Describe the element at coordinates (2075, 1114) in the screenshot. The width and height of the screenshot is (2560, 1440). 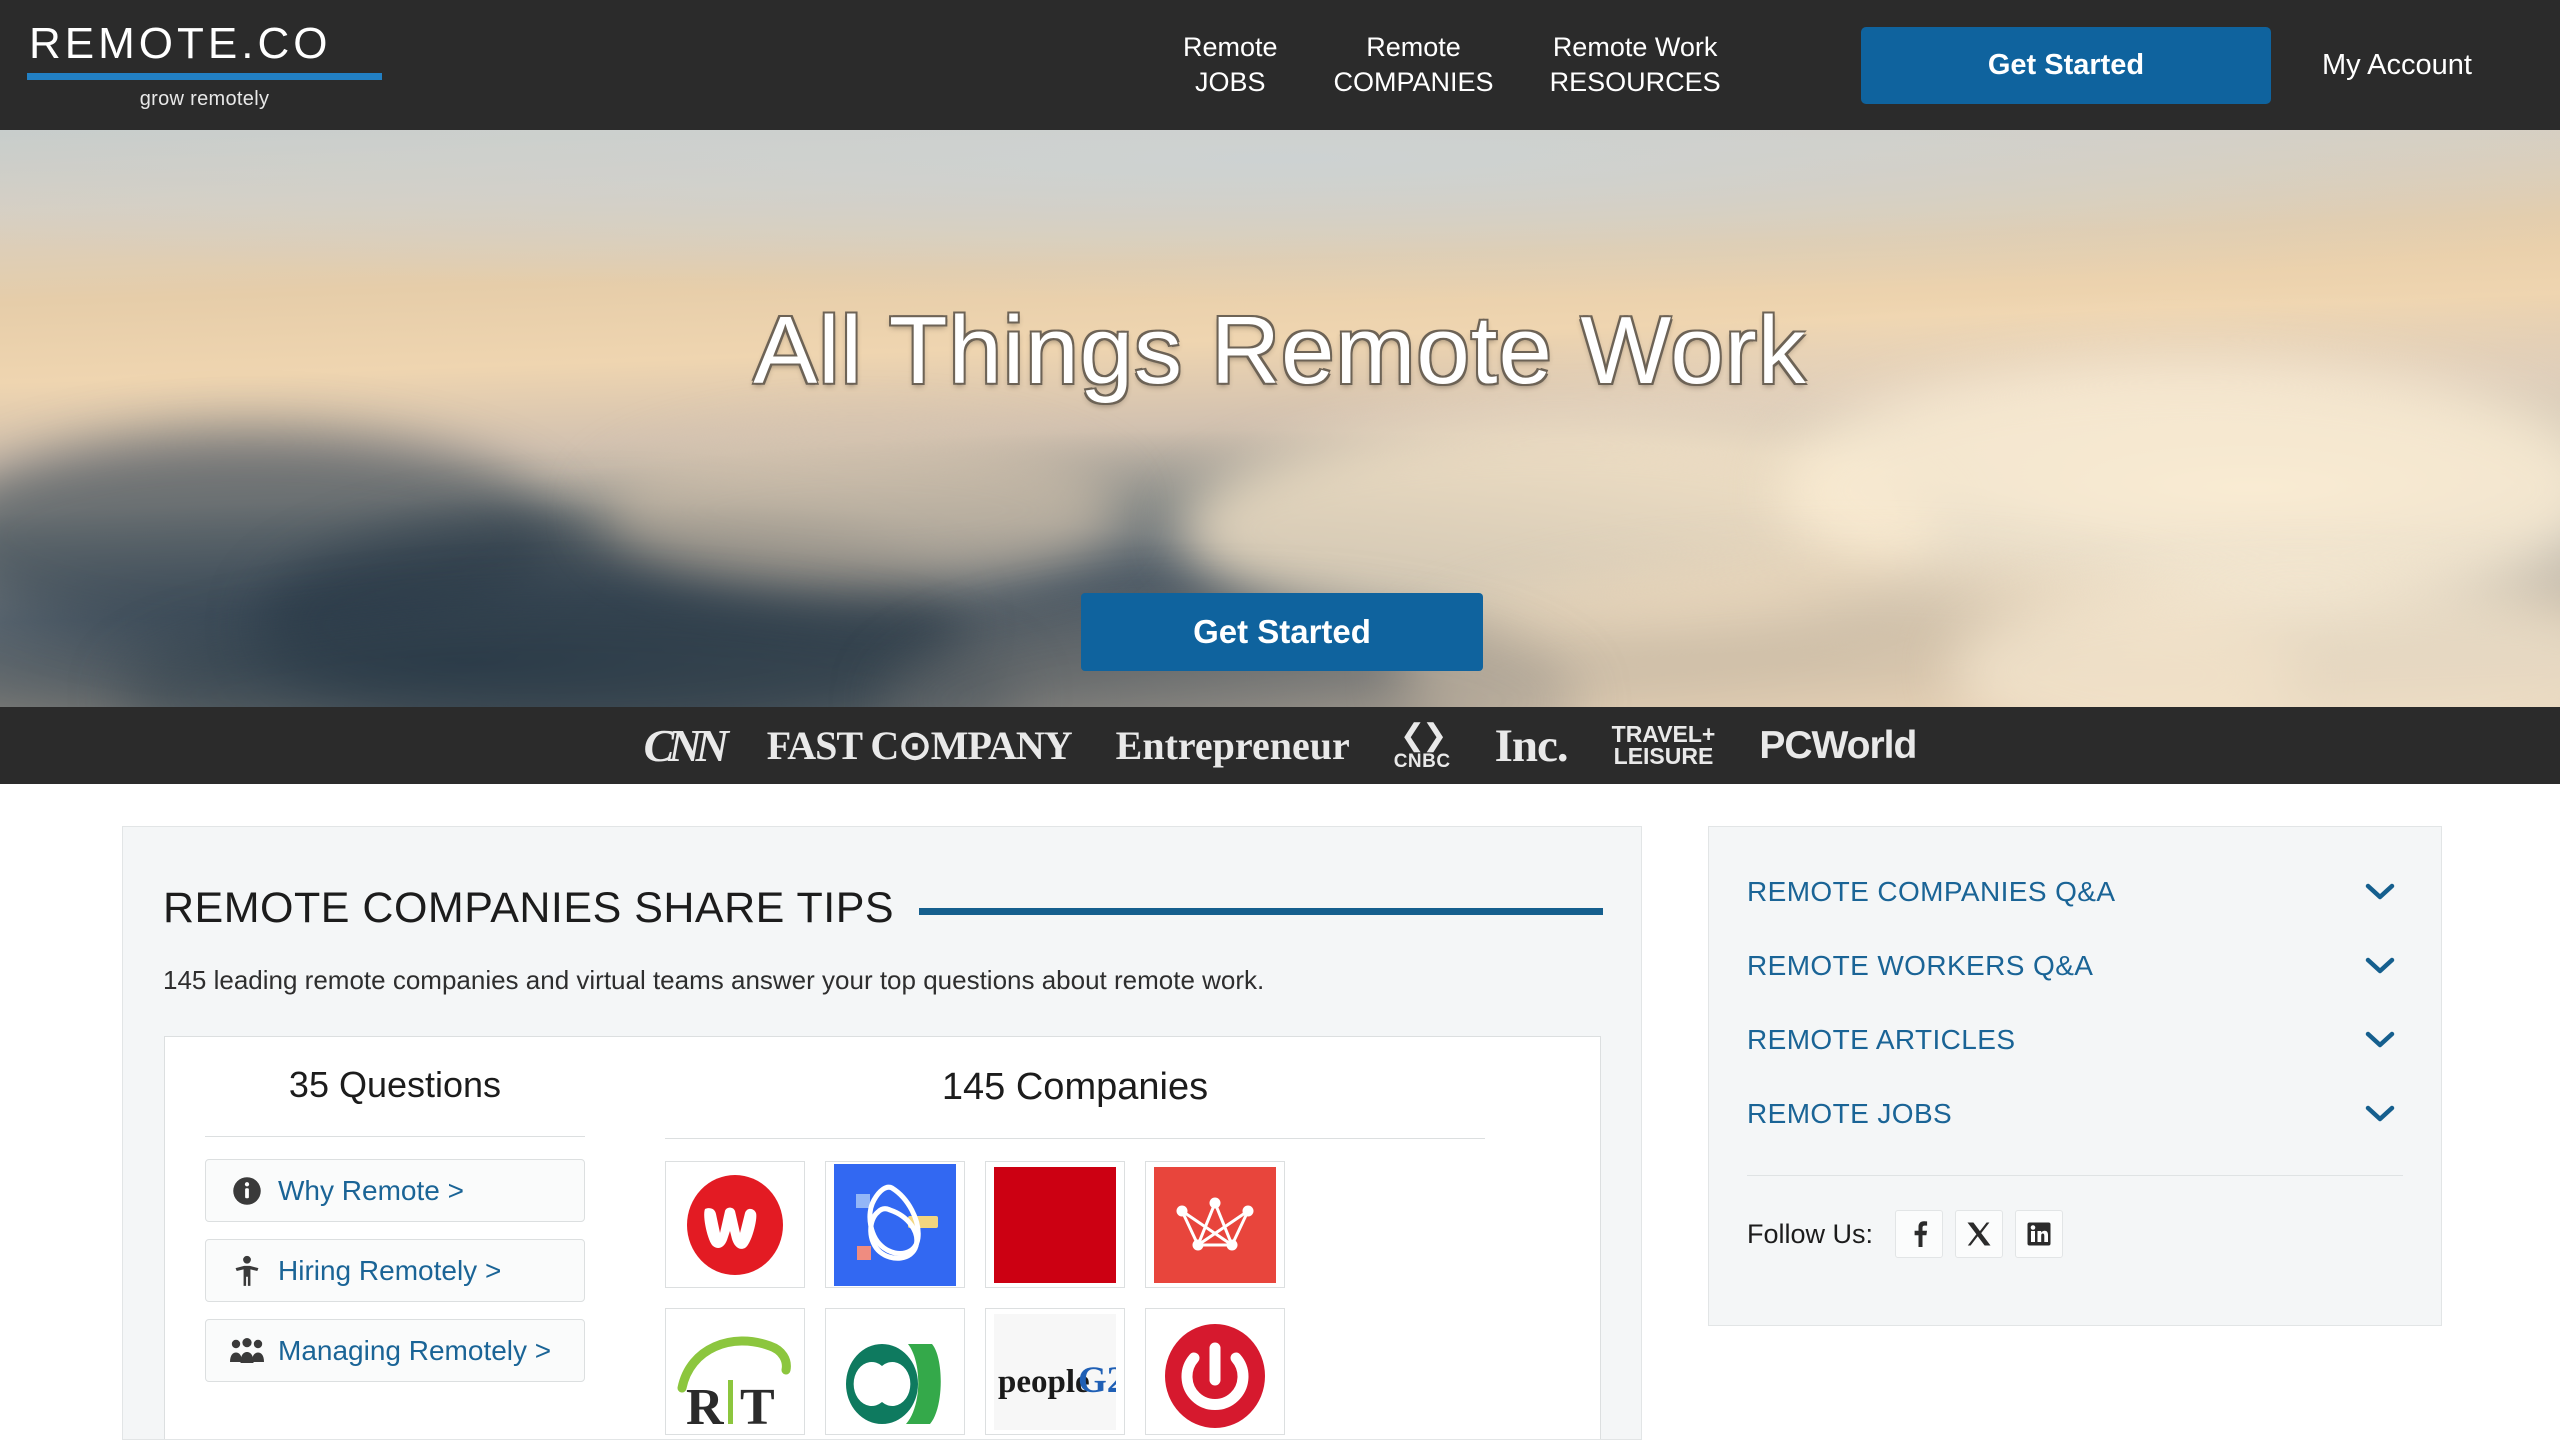
I see `accordion-item-remote-jobs: REMOTE JOBS` at that location.